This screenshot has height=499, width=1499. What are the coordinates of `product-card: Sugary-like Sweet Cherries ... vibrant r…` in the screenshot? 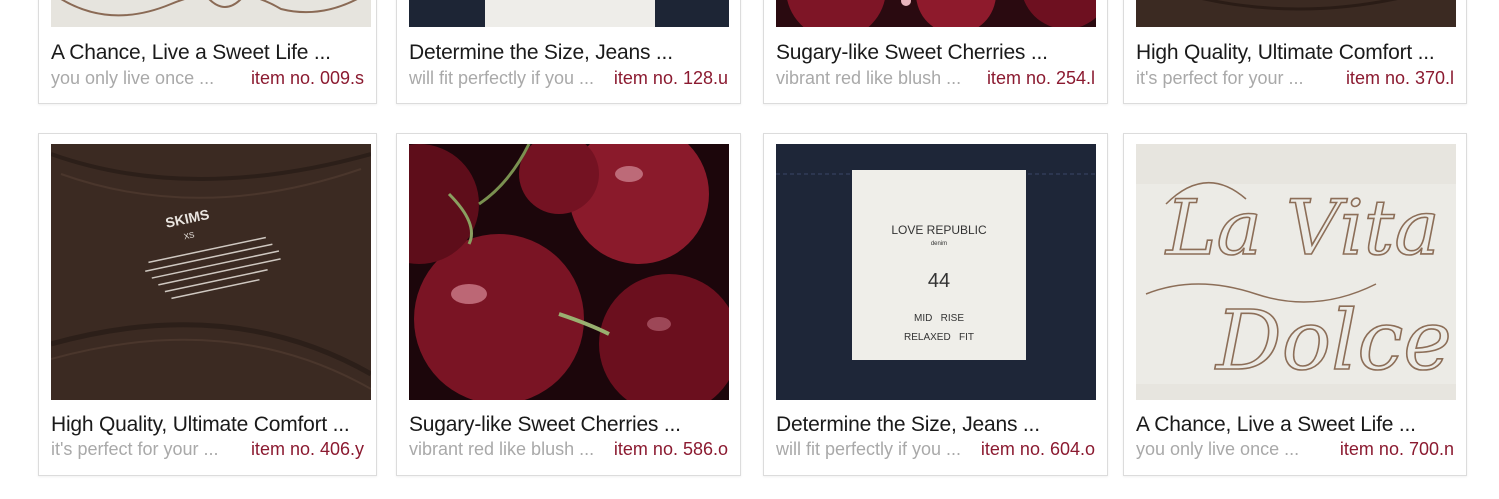 It's located at (935, 52).